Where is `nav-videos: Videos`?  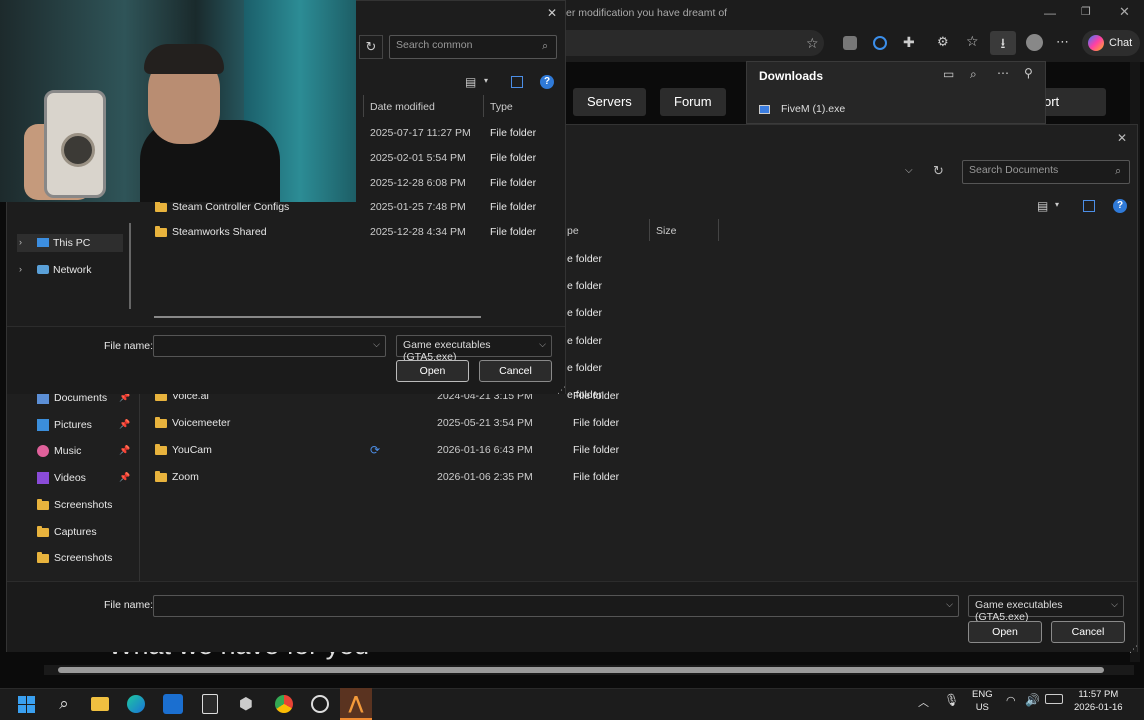
nav-videos: Videos is located at coordinates (61, 478).